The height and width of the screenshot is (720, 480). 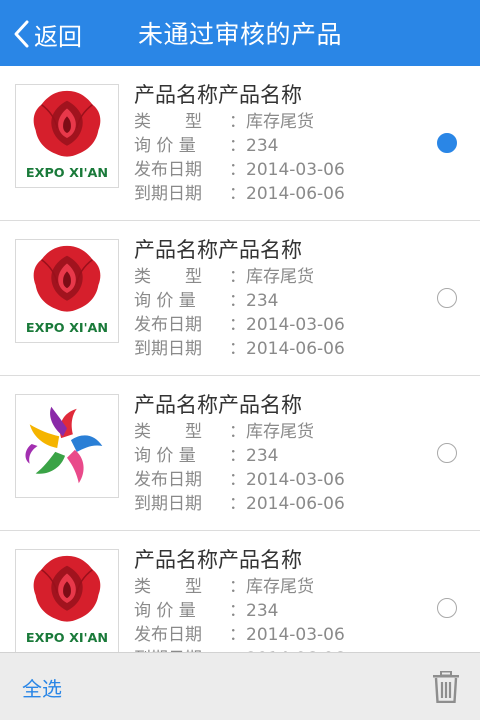 I want to click on trash-icon, so click(x=446, y=687).